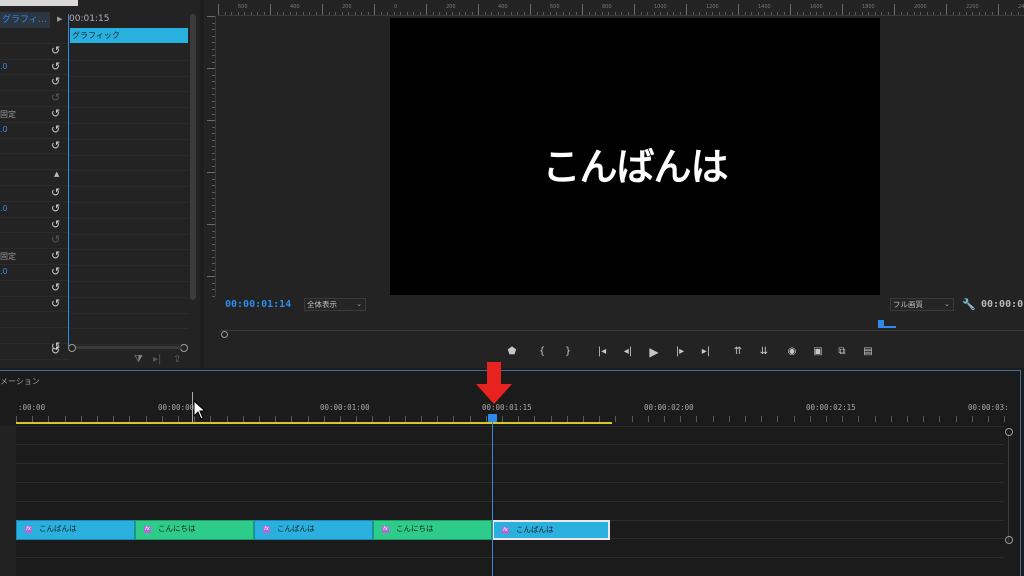 This screenshot has height=576, width=1024. I want to click on go-in-icon: |◂, so click(602, 352).